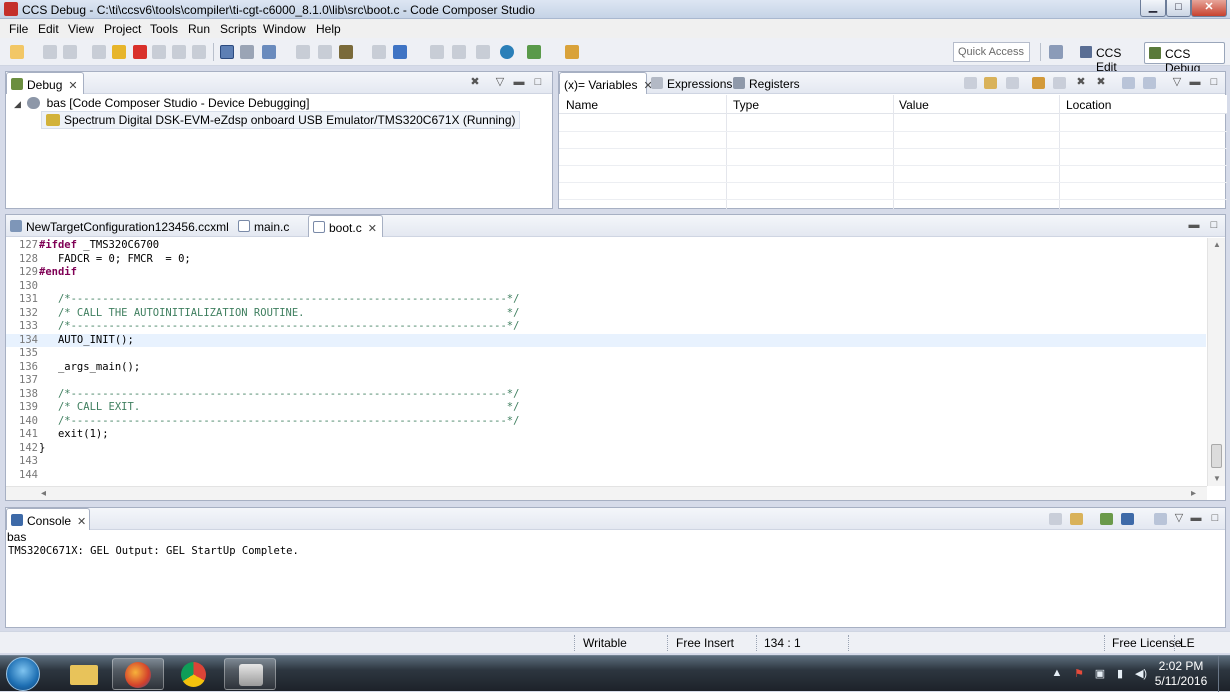 The width and height of the screenshot is (1230, 692). What do you see at coordinates (1193, 493) in the screenshot?
I see `scroll-right-icon: ▸` at bounding box center [1193, 493].